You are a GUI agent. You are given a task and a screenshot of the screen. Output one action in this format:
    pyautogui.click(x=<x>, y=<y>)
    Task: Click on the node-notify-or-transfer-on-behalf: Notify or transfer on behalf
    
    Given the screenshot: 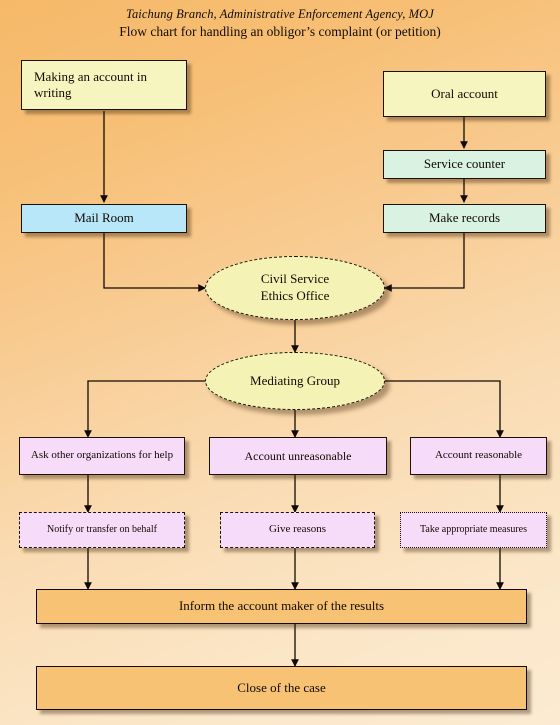 What is the action you would take?
    pyautogui.click(x=102, y=530)
    